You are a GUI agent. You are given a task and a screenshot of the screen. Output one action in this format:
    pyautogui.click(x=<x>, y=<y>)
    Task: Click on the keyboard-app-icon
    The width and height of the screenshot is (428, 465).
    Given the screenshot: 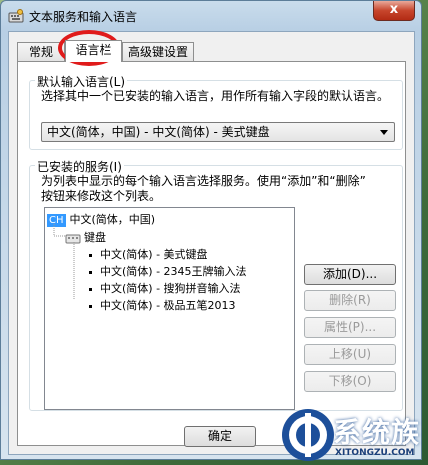 What is the action you would take?
    pyautogui.click(x=16, y=16)
    